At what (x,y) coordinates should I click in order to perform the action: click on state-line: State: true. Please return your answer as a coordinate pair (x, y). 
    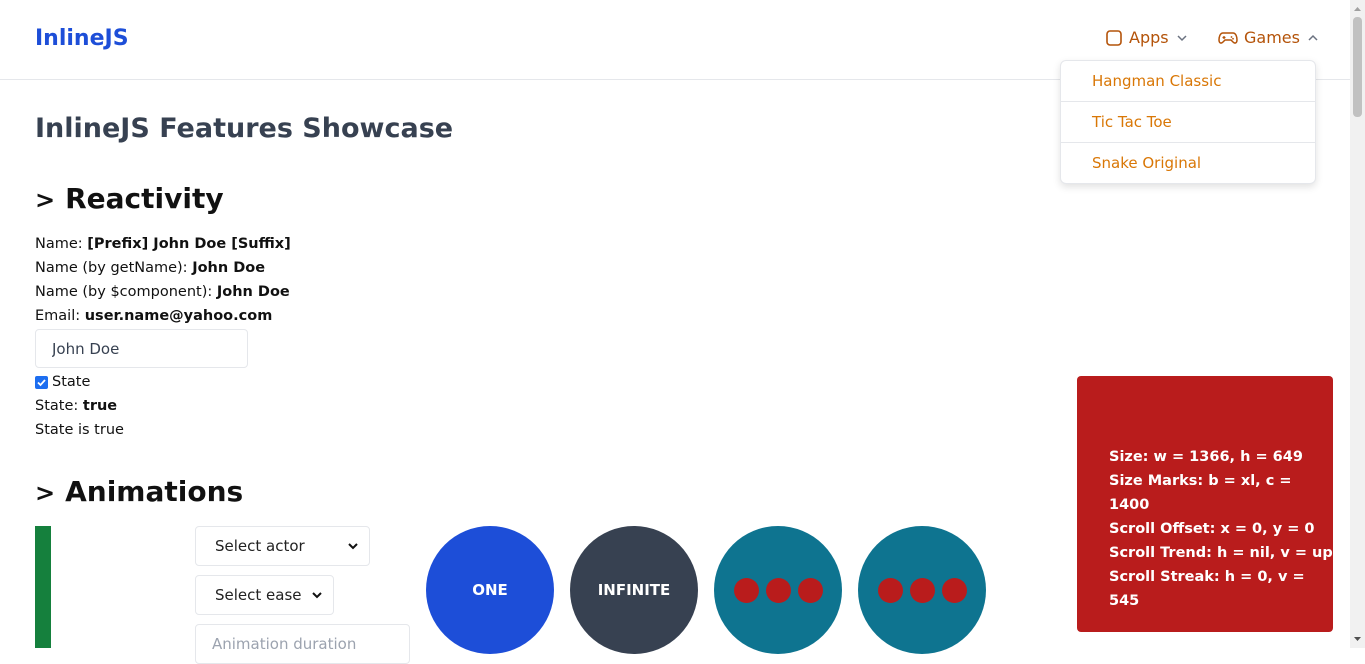
    Looking at the image, I should click on (76, 406).